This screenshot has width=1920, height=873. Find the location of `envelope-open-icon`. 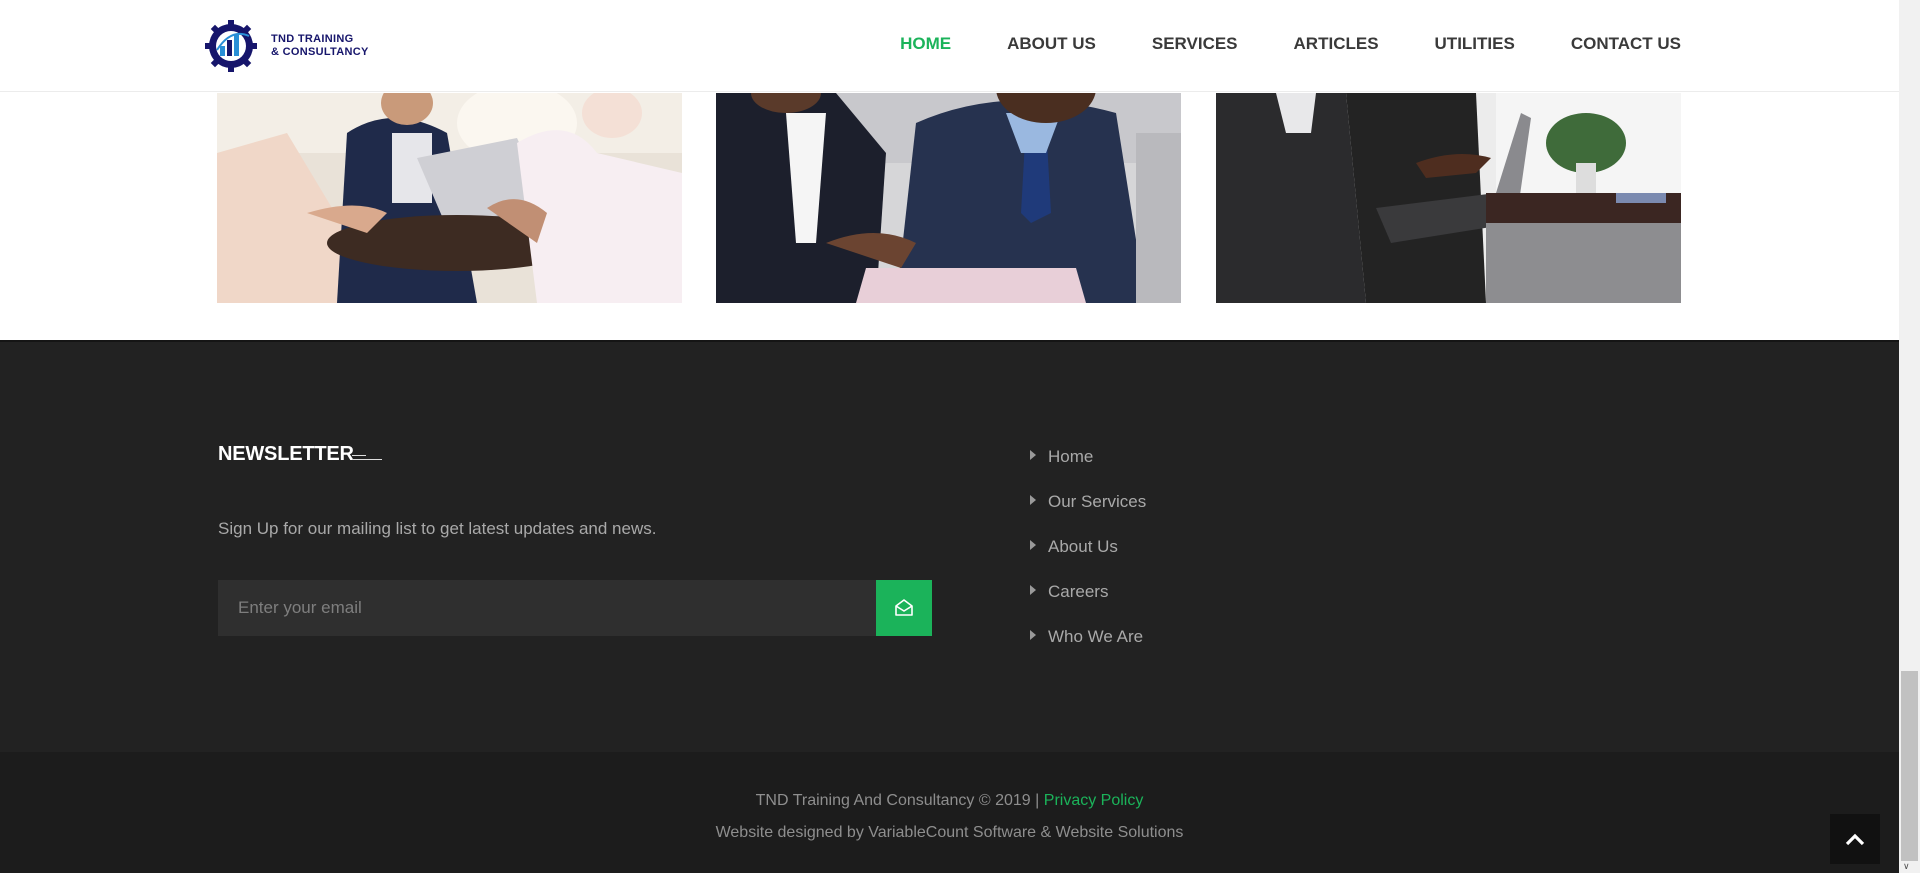

envelope-open-icon is located at coordinates (904, 607).